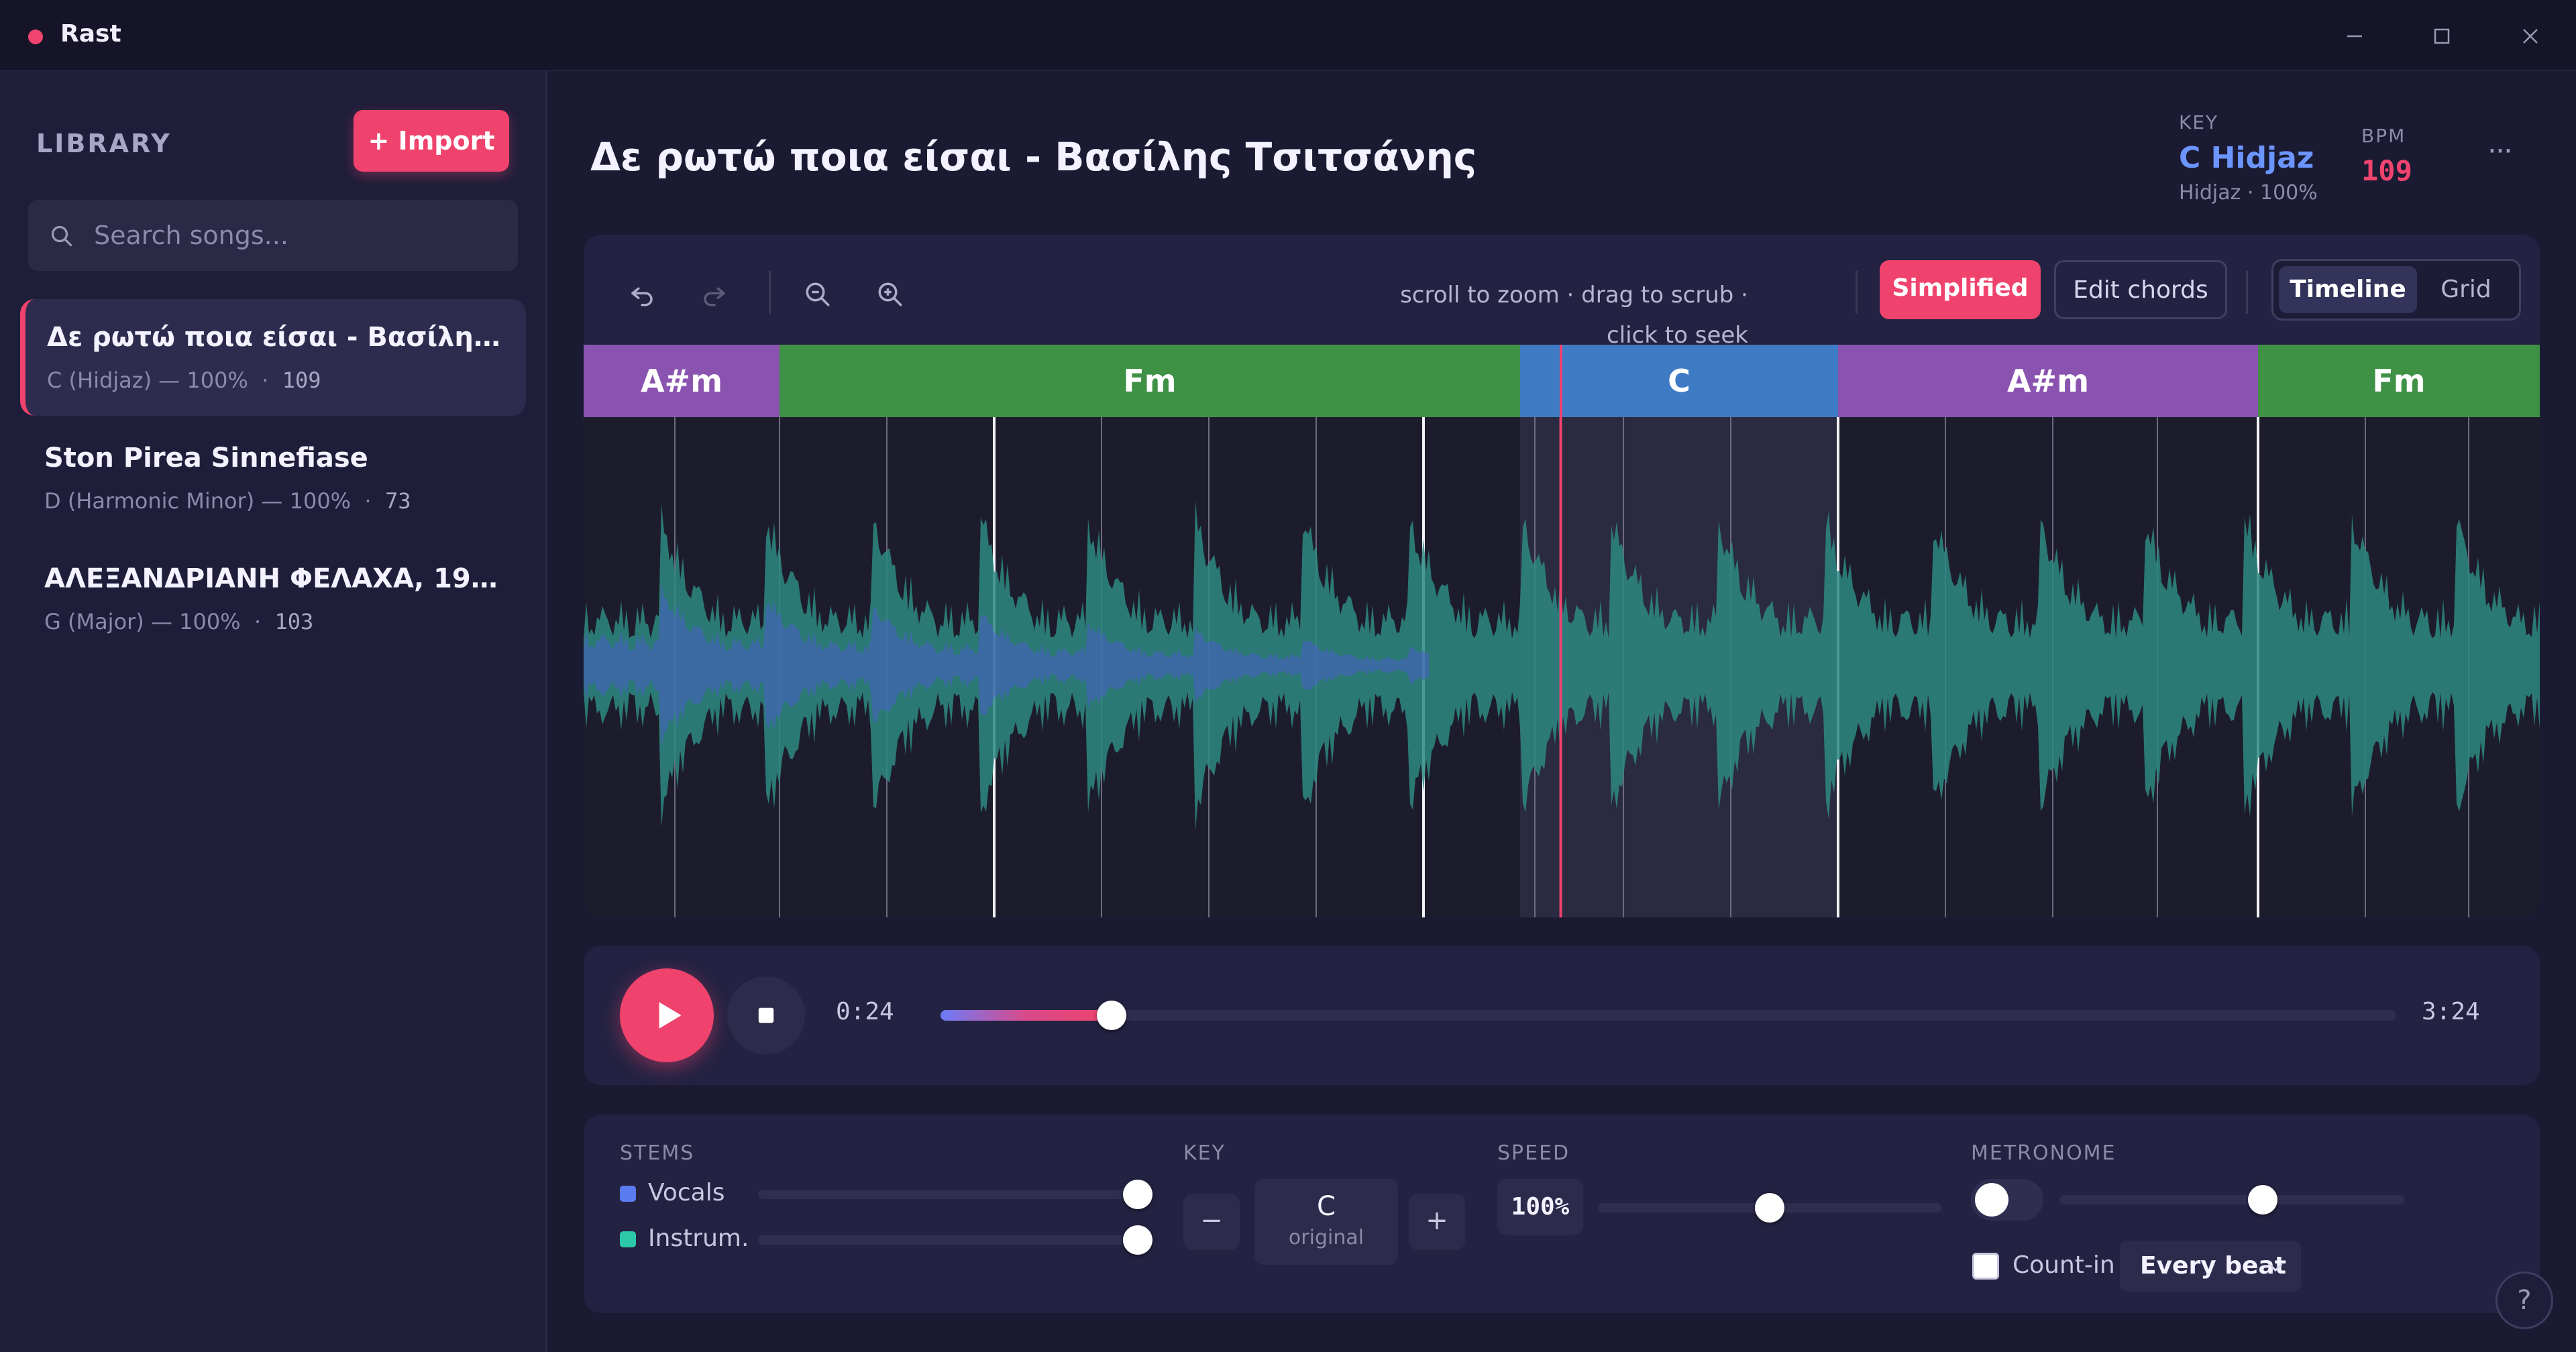  I want to click on chevron-down-icon, so click(2275, 1267).